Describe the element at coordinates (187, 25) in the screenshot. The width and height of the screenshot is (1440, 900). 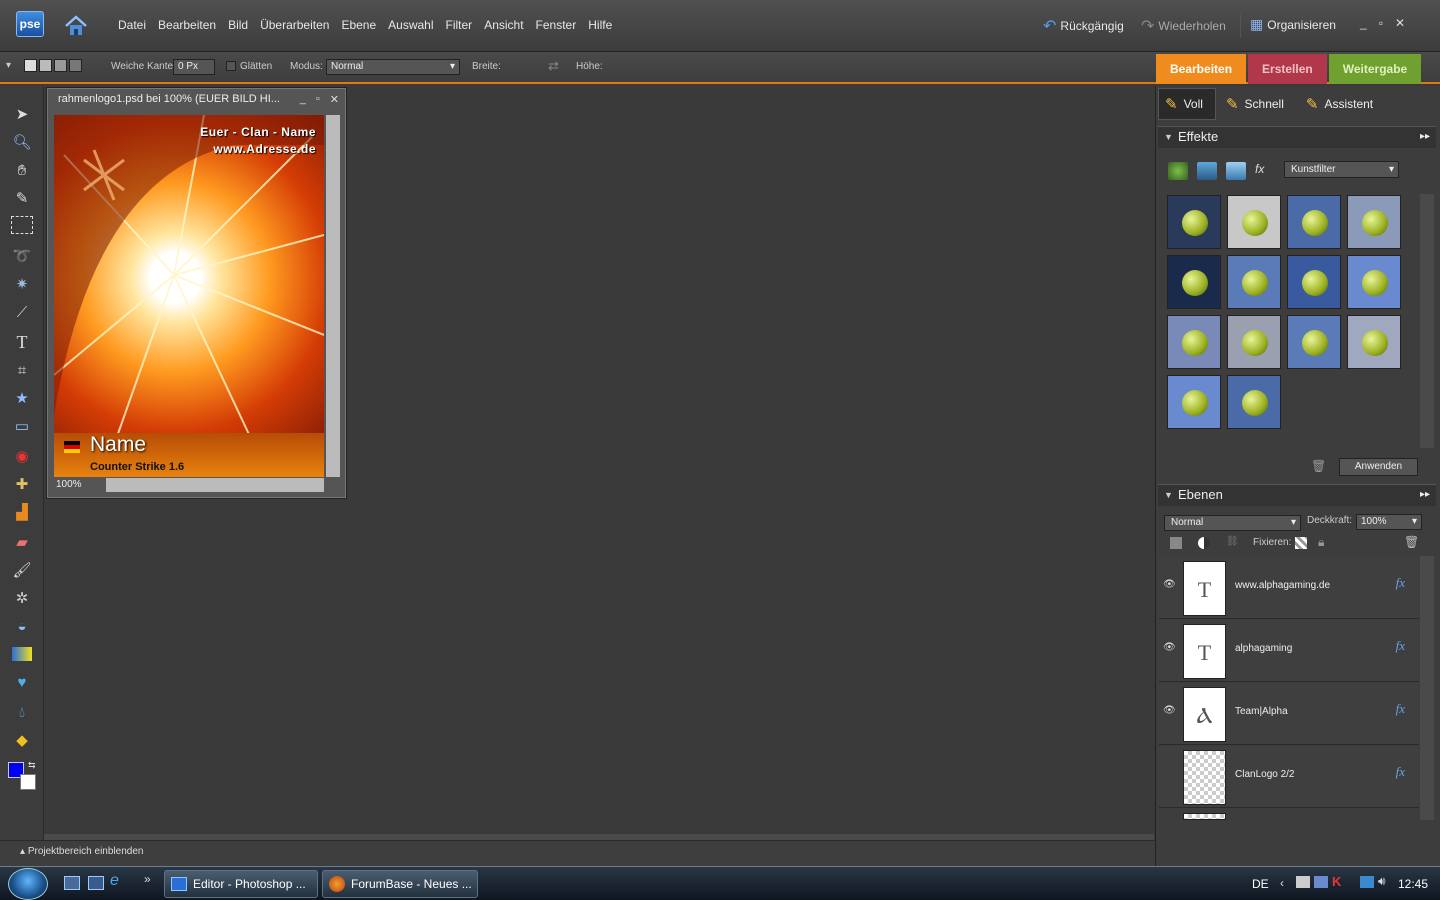
I see `menu-bearbeiten: Bearbeiten` at that location.